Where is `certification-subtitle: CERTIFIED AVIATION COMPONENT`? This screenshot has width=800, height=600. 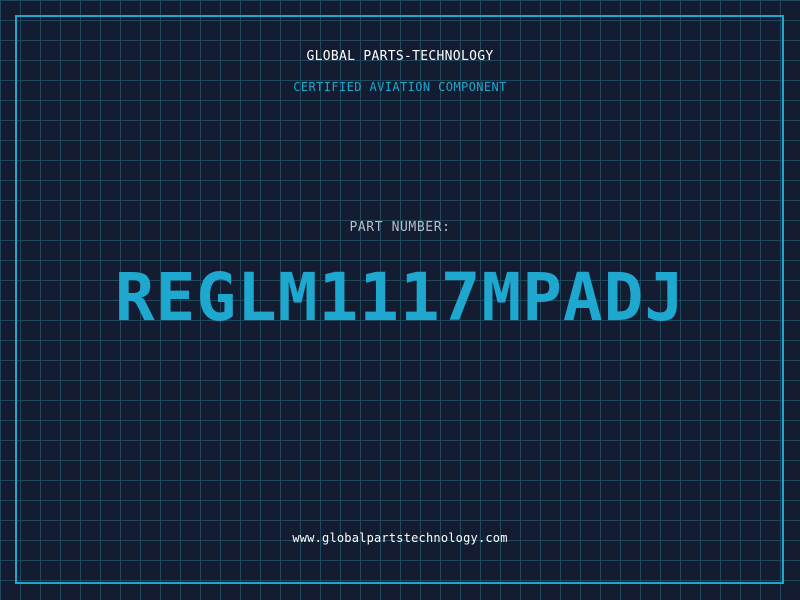
certification-subtitle: CERTIFIED AVIATION COMPONENT is located at coordinates (400, 87).